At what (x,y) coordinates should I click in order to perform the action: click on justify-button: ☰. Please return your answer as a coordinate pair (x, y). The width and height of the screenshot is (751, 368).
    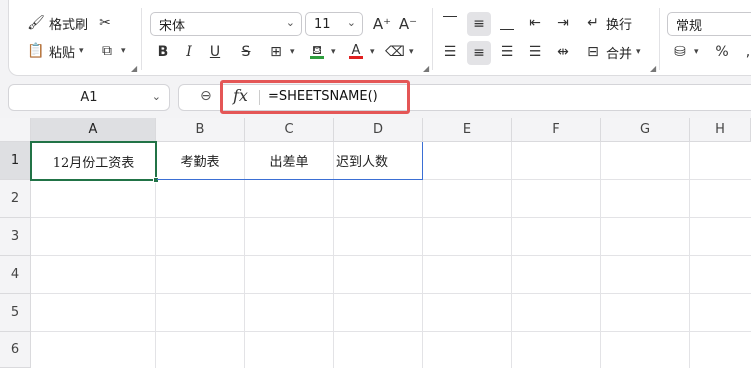
    Looking at the image, I should click on (535, 52).